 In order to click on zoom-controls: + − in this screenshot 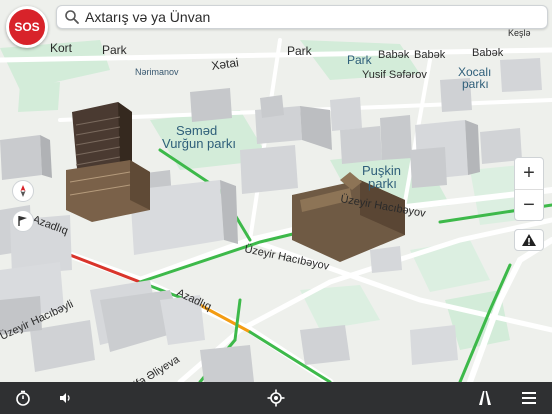, I will do `click(529, 189)`.